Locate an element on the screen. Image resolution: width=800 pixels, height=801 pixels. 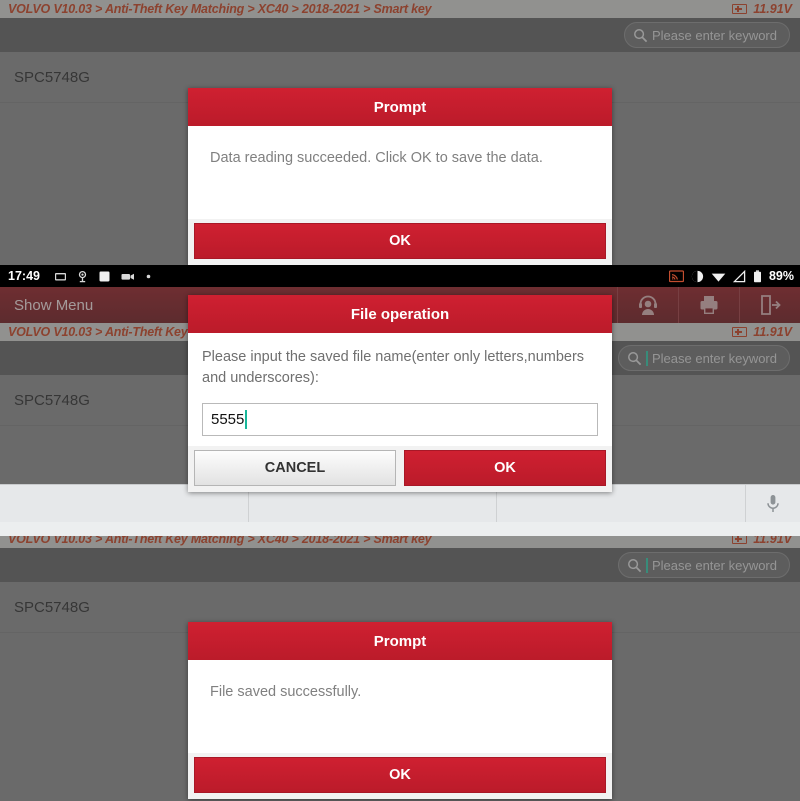
video-camera-icon is located at coordinates (127, 276).